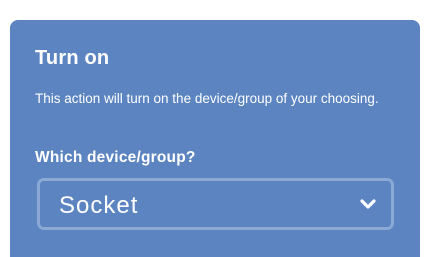 This screenshot has width=431, height=257. Describe the element at coordinates (368, 204) in the screenshot. I see `chevron-down-icon` at that location.